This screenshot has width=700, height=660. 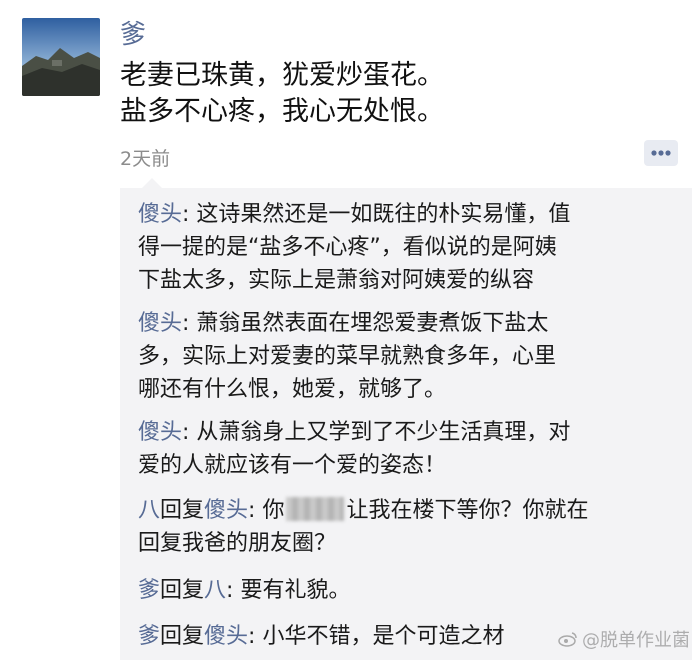 I want to click on weibo-logo-icon, so click(x=567, y=639).